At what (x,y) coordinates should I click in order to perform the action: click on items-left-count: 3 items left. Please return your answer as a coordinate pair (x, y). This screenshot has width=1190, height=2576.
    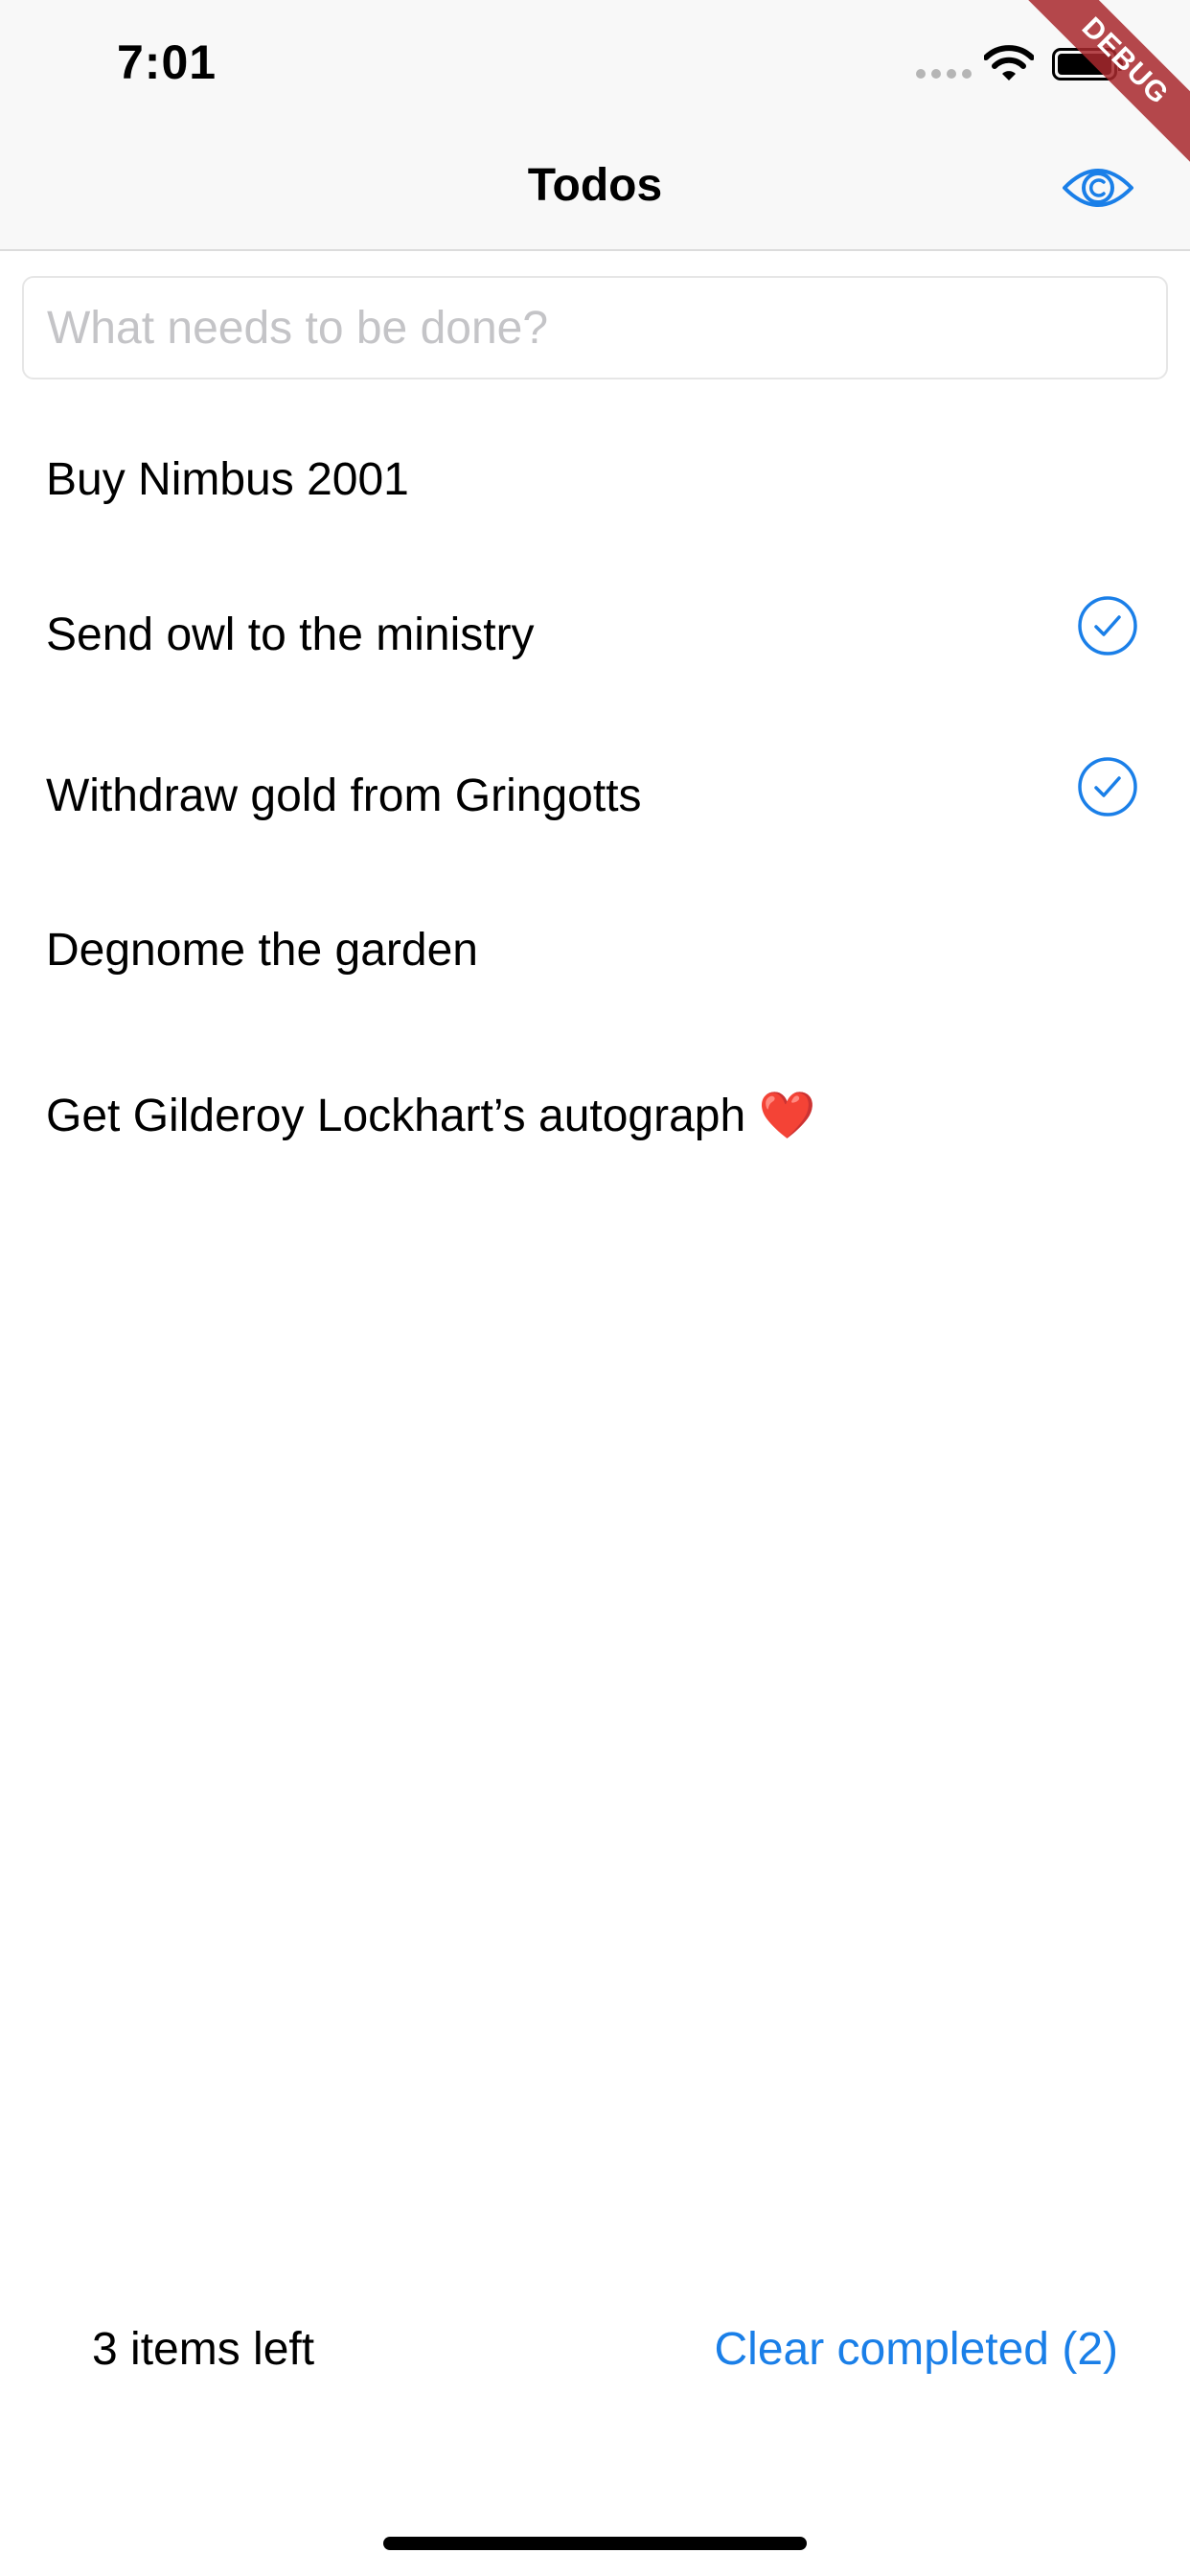
    Looking at the image, I should click on (203, 2349).